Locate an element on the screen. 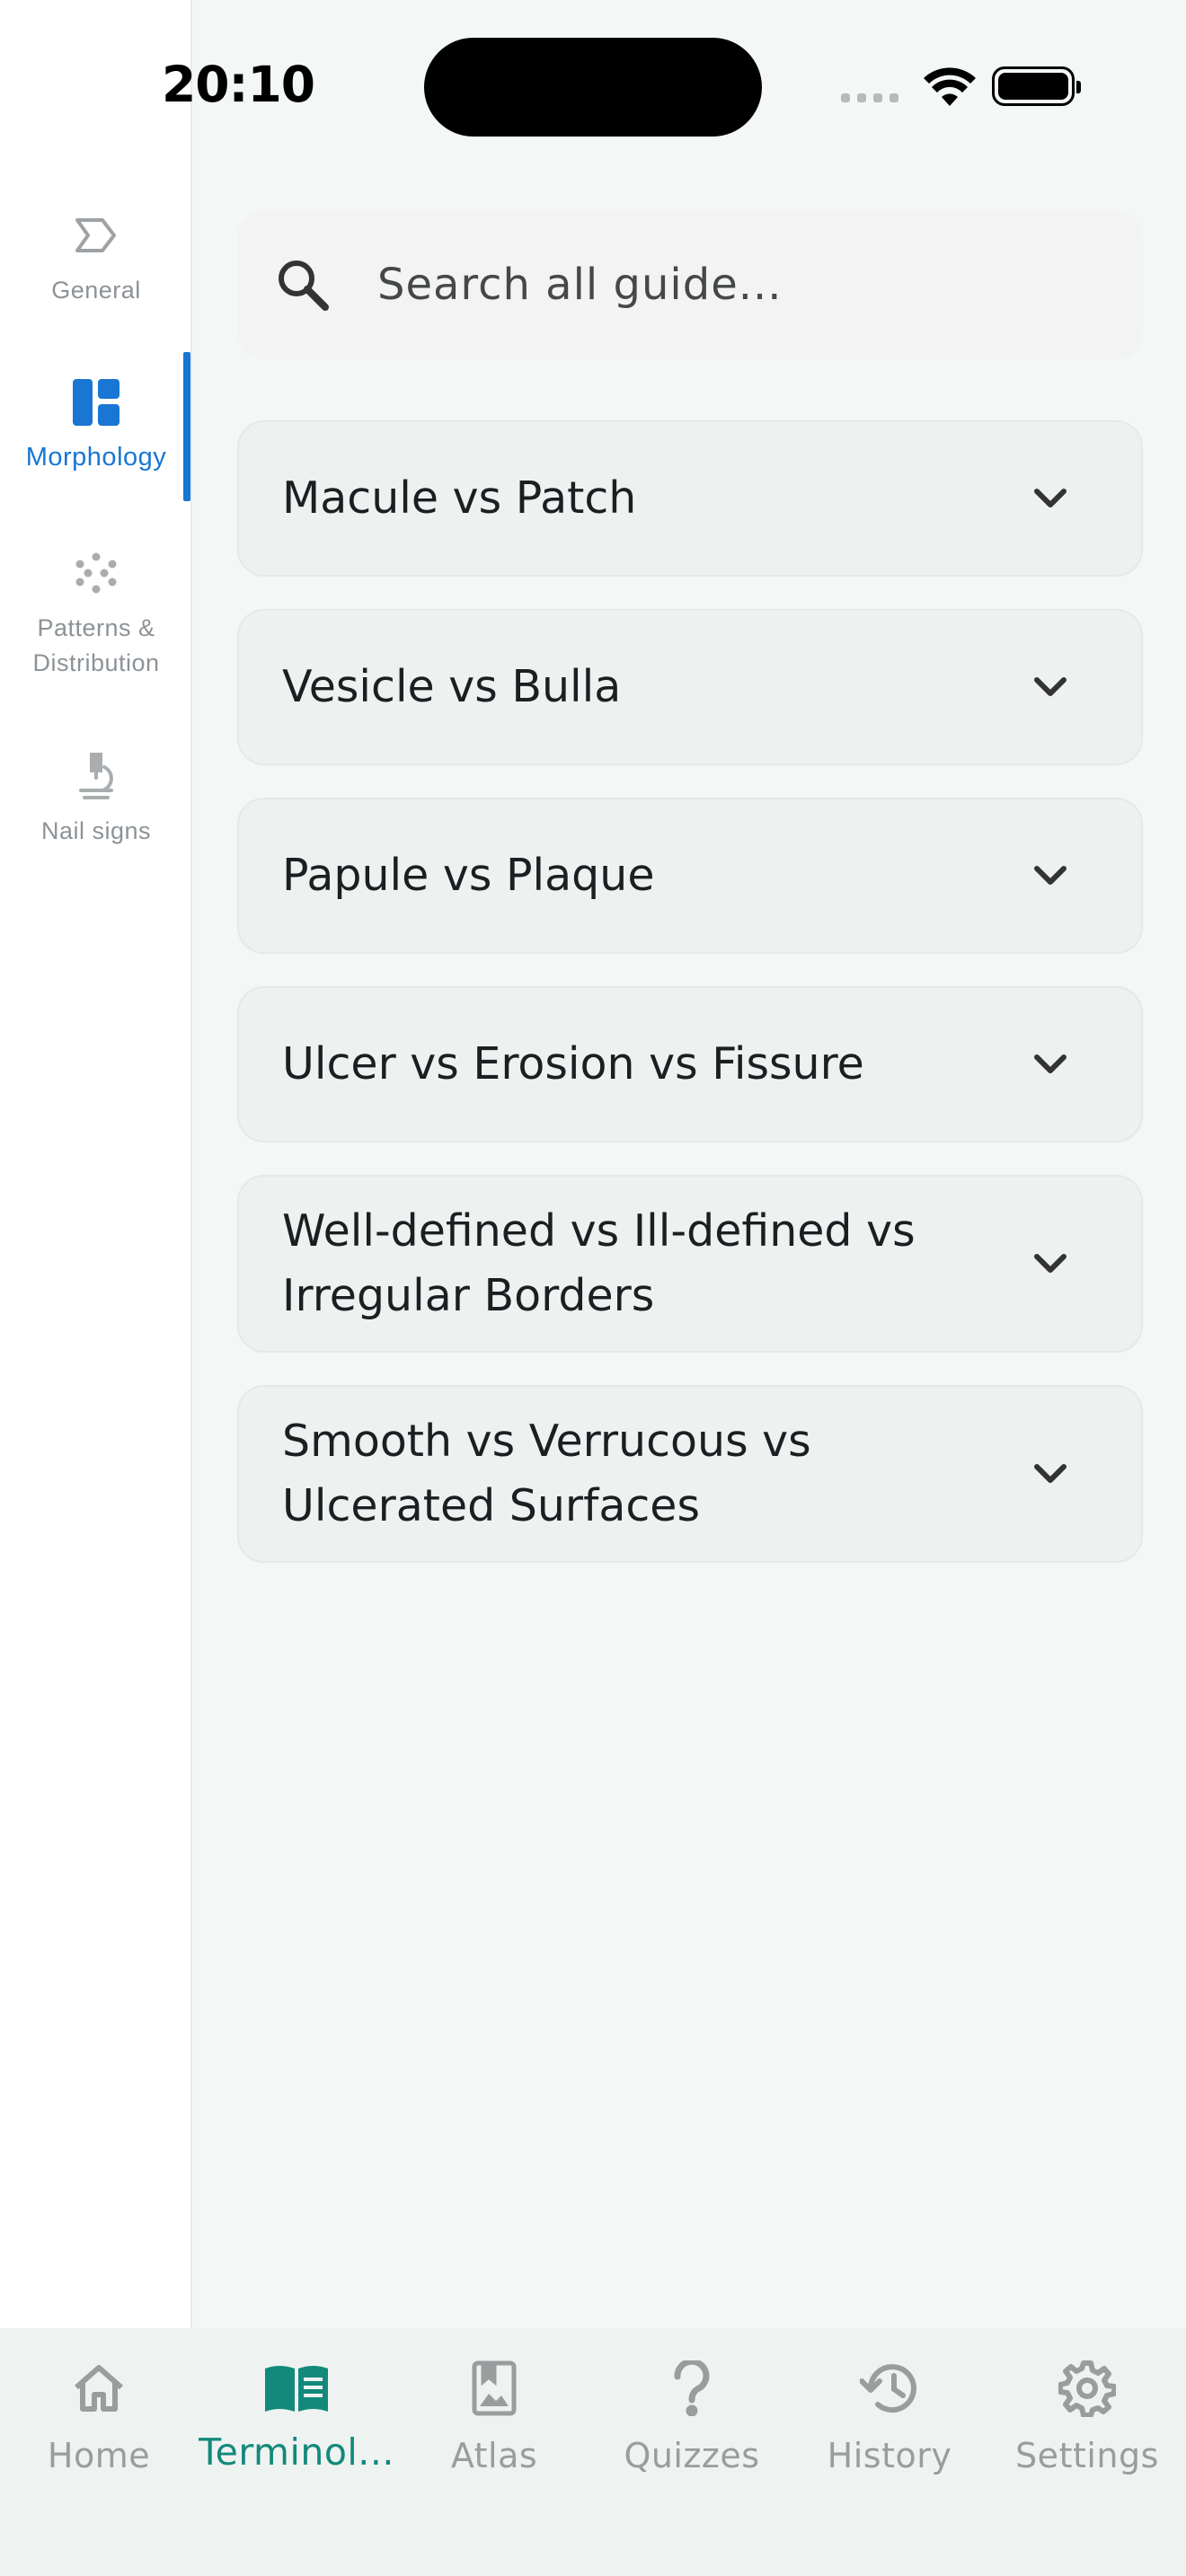 Image resolution: width=1186 pixels, height=2576 pixels. sidebar-item-patterns-distribution: Patterns & Distribution is located at coordinates (96, 614).